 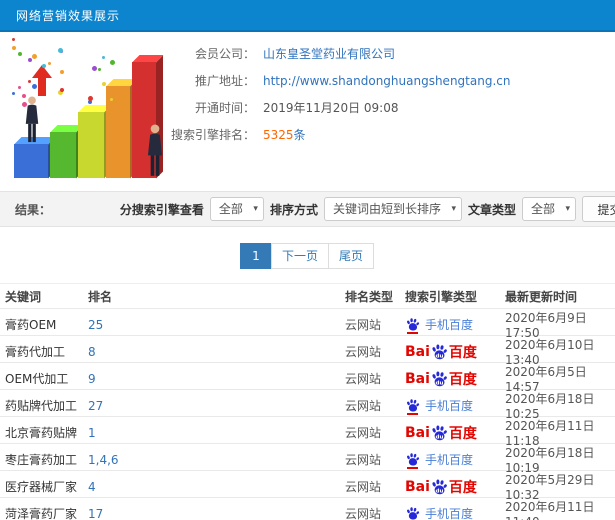 What do you see at coordinates (224, 108) in the screenshot?
I see `info-label: 开通时间：` at bounding box center [224, 108].